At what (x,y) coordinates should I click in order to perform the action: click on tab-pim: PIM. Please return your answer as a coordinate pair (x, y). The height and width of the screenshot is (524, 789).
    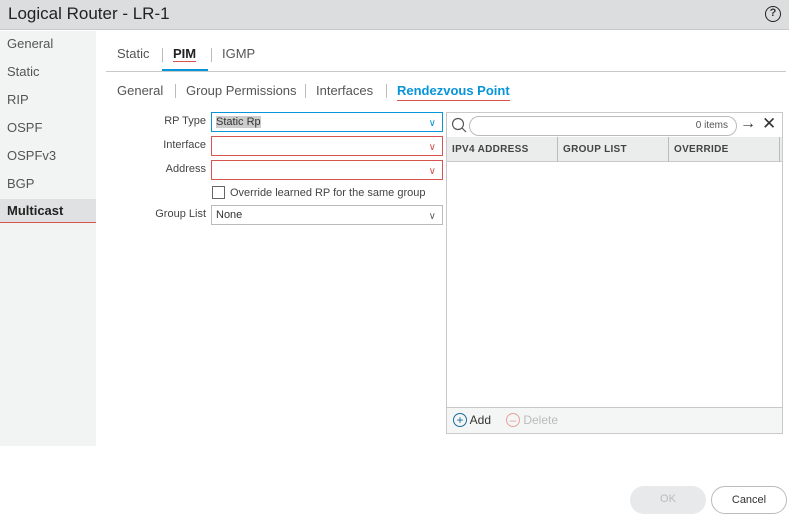
    Looking at the image, I should click on (185, 54).